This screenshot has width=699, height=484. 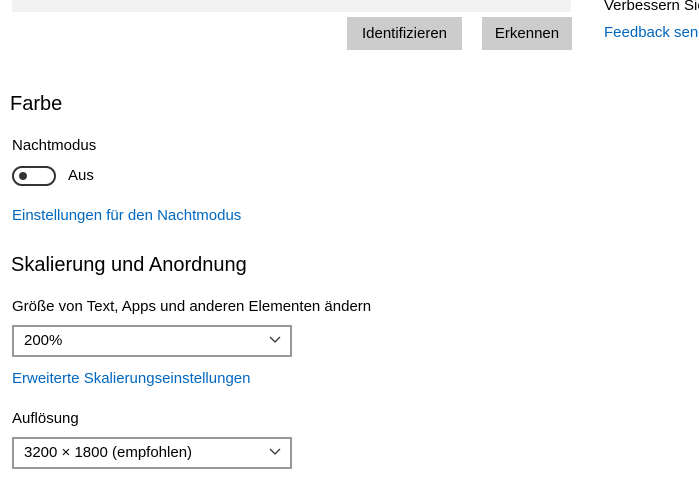 What do you see at coordinates (43, 340) in the screenshot?
I see `size-dropdown-value: 200%` at bounding box center [43, 340].